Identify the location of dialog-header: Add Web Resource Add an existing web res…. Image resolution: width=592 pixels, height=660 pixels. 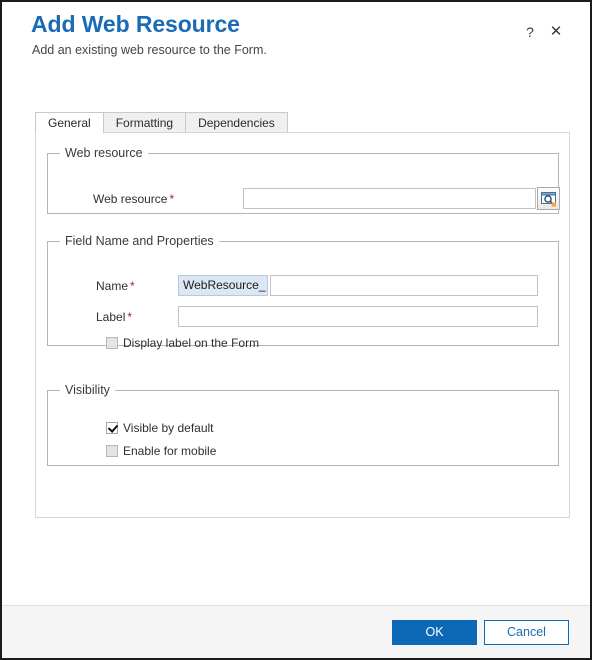
(296, 46).